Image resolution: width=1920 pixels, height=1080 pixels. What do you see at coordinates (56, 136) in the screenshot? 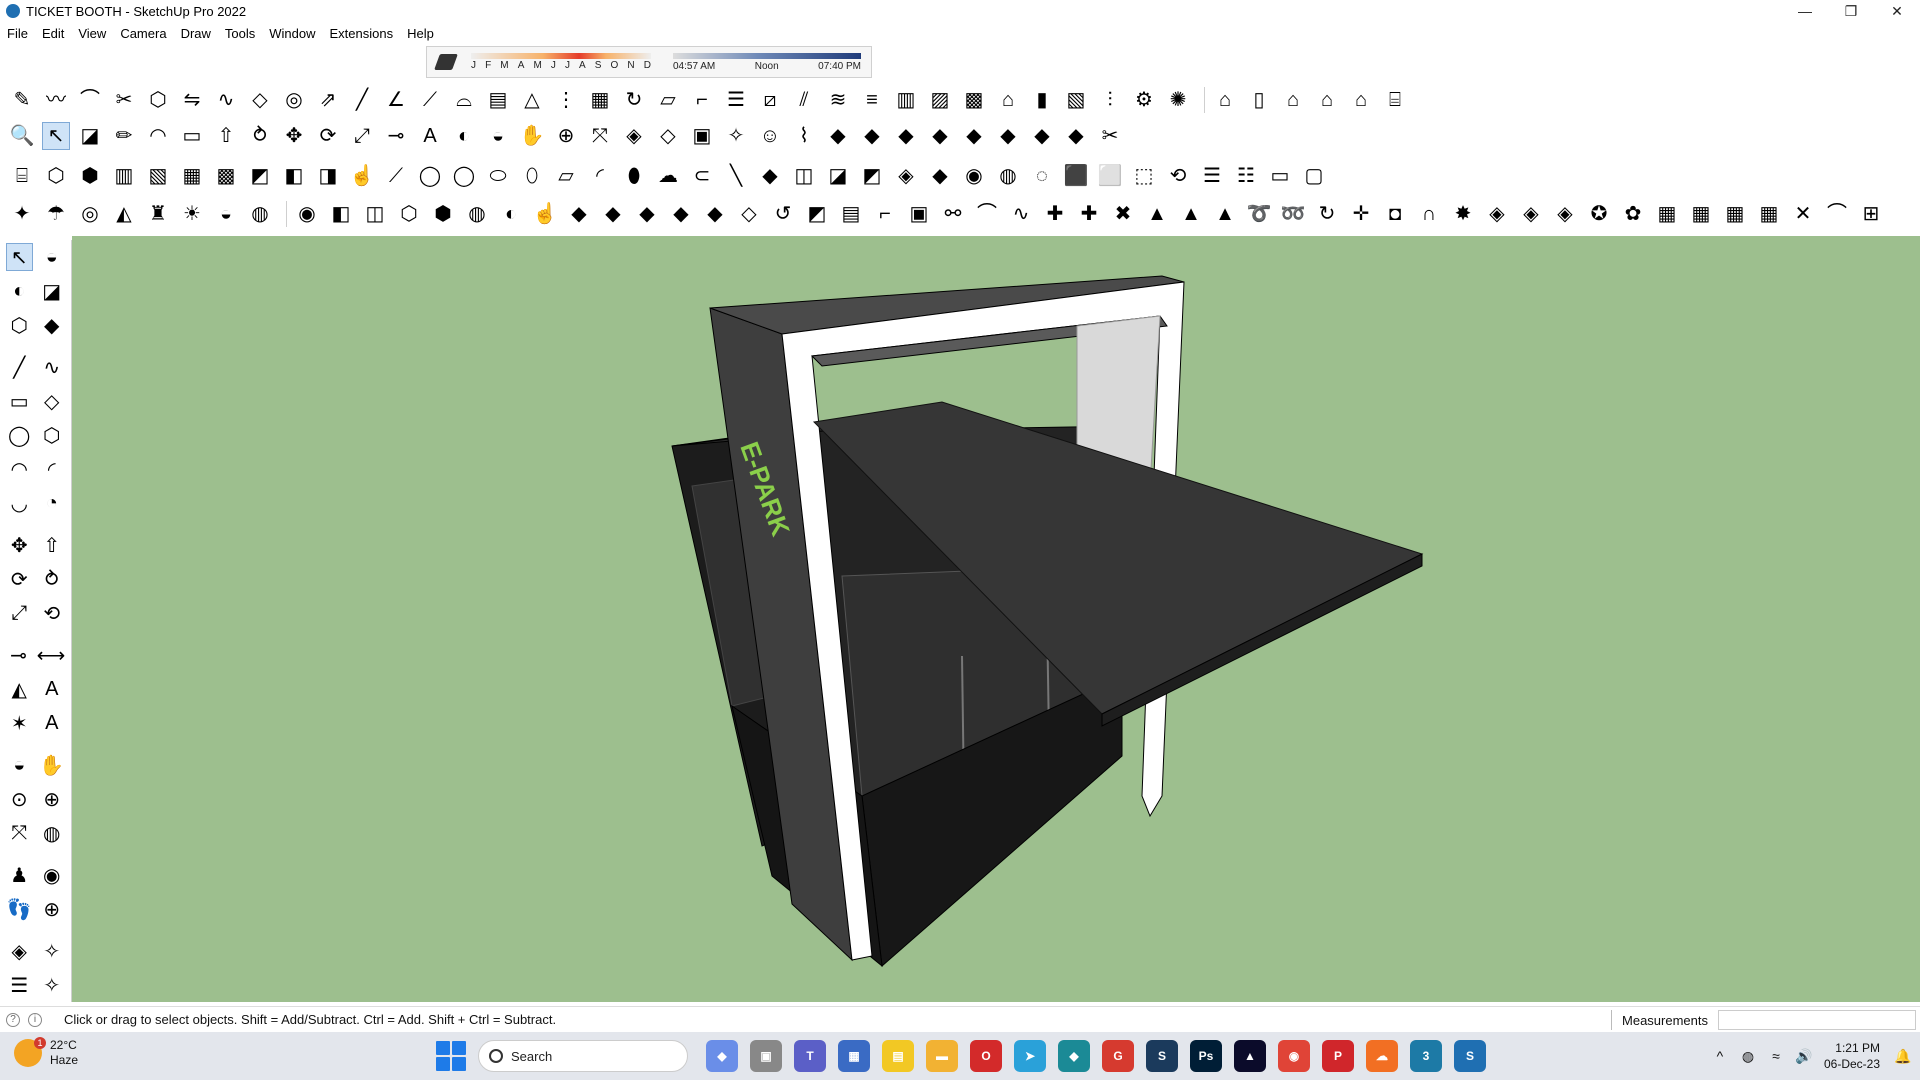
I see `select-tool-icon: ↖` at bounding box center [56, 136].